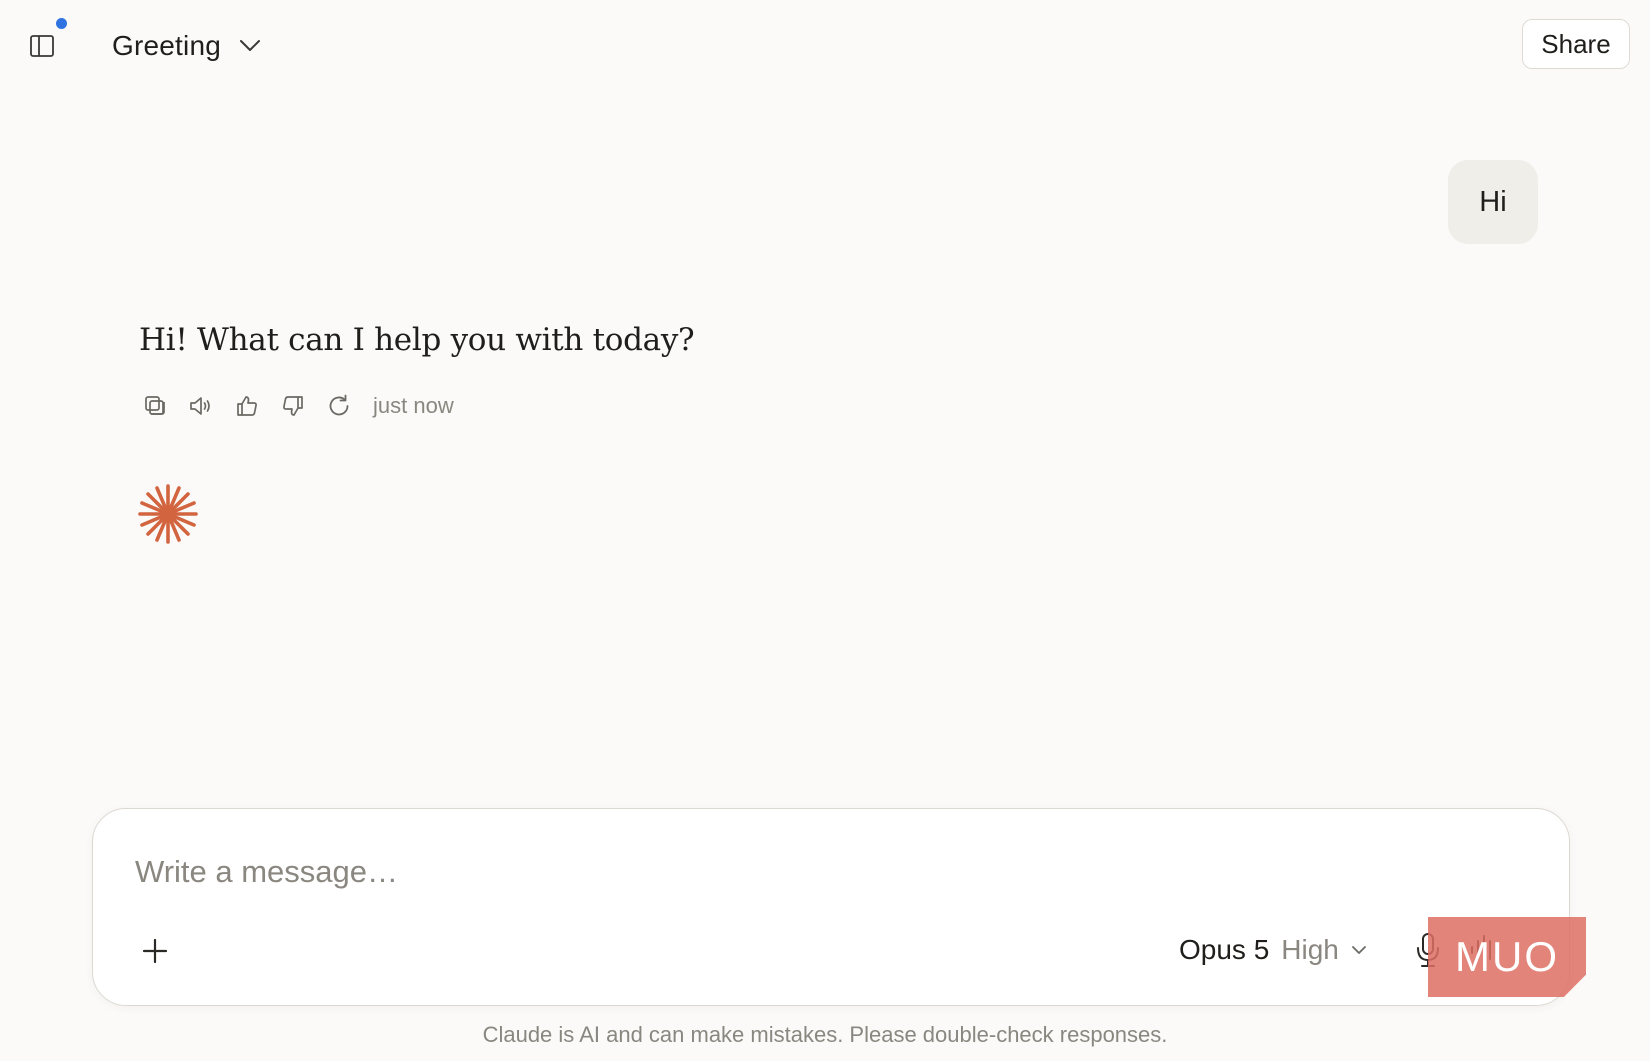  I want to click on sidebar-icon, so click(42, 46).